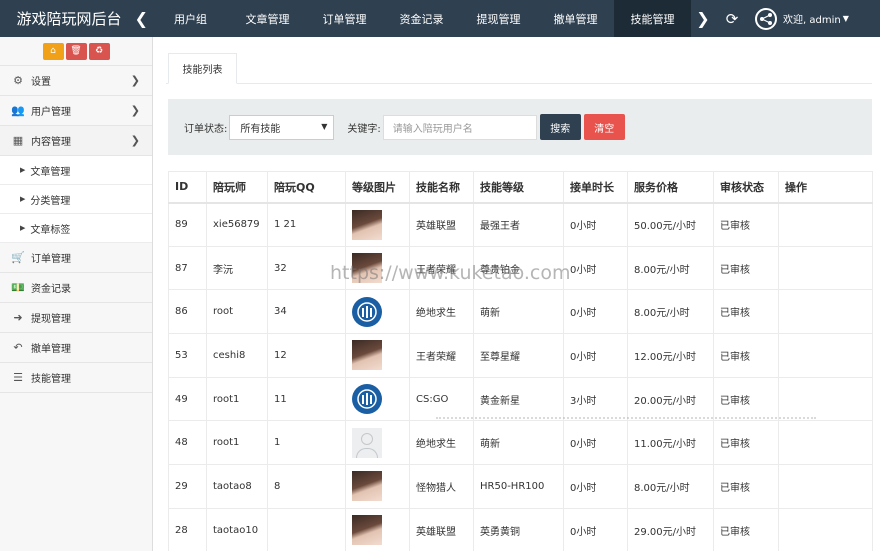 The width and height of the screenshot is (880, 551). I want to click on sidebar-item-label: 分类管理, so click(50, 201).